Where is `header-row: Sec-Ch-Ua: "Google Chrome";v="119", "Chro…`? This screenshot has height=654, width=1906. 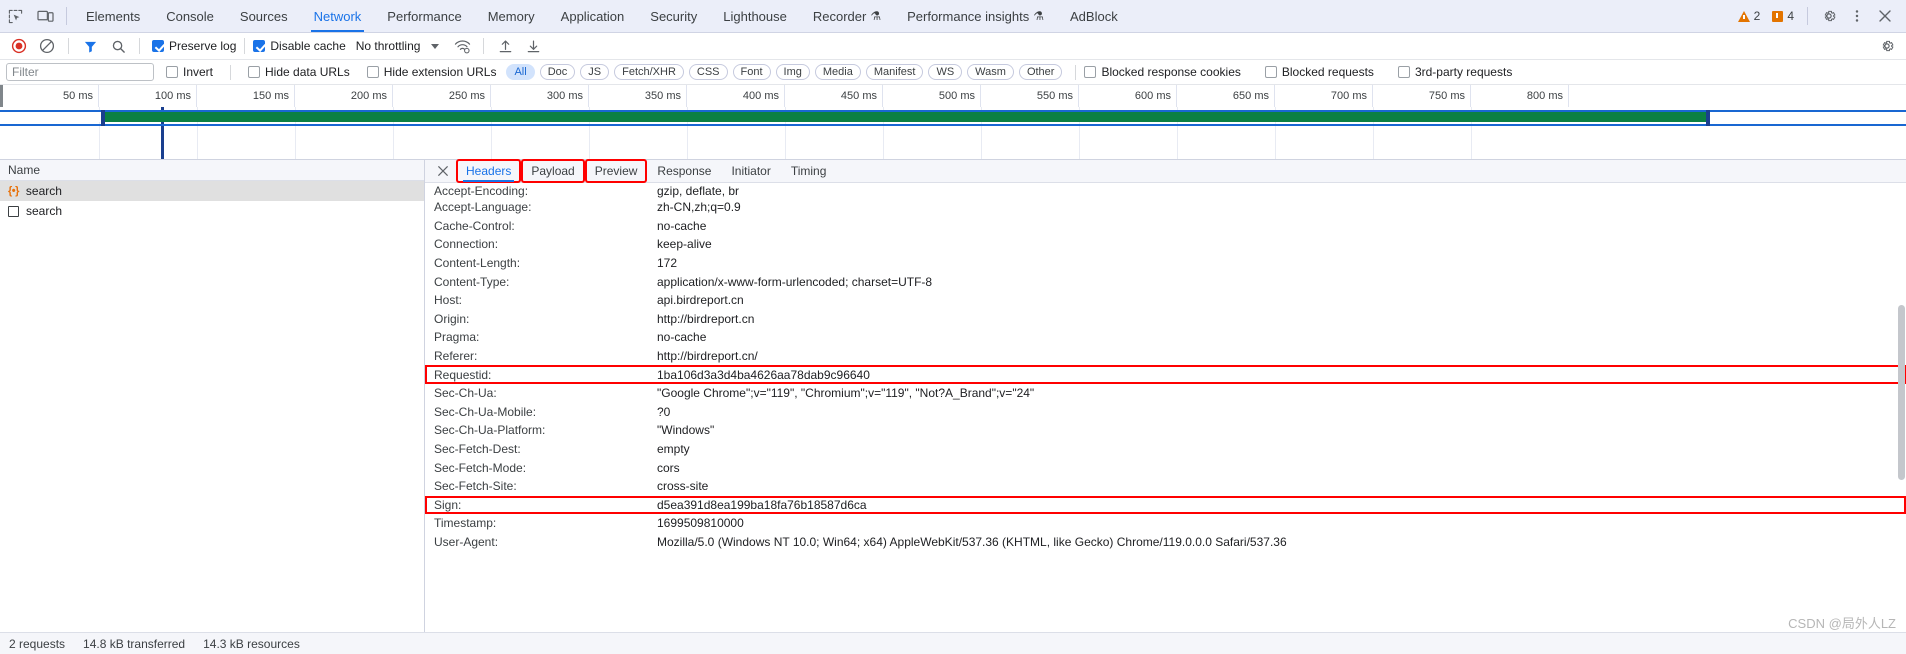 header-row: Sec-Ch-Ua: "Google Chrome";v="119", "Chro… is located at coordinates (1165, 393).